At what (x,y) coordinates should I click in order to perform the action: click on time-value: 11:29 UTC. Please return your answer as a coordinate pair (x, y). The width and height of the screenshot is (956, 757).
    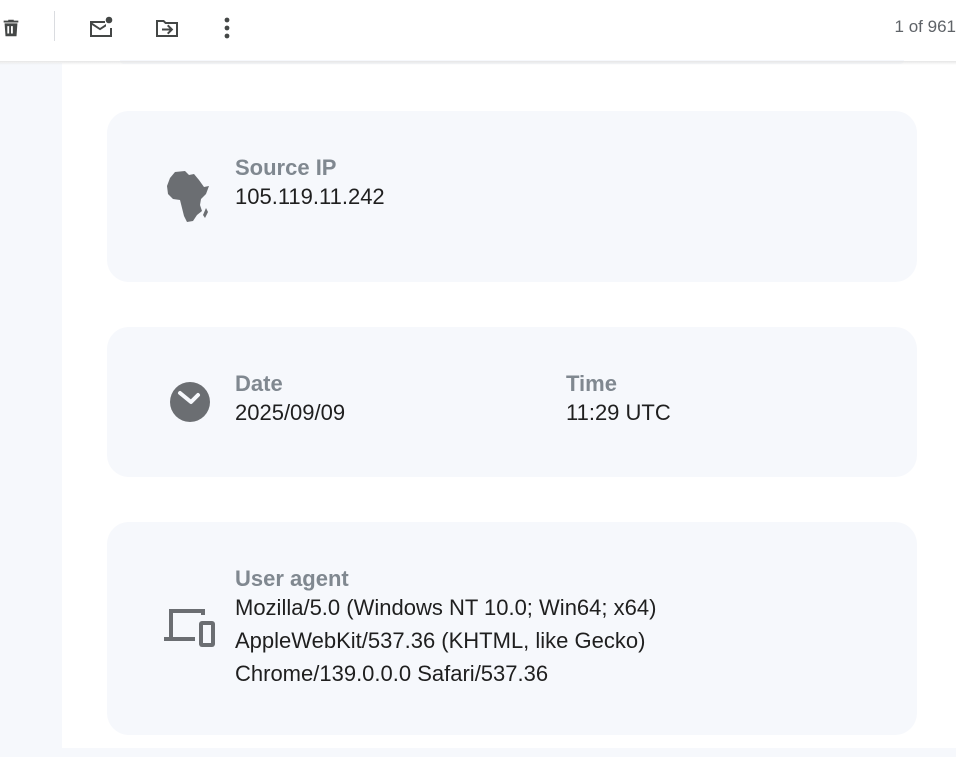
    Looking at the image, I should click on (618, 412).